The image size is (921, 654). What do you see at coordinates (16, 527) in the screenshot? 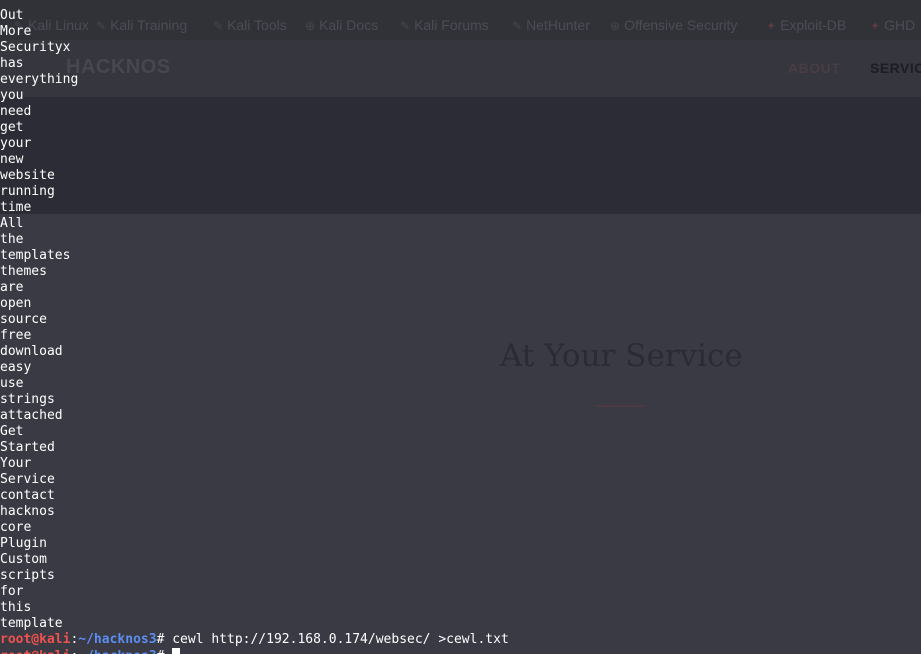
I see `terminal-output-line: core` at bounding box center [16, 527].